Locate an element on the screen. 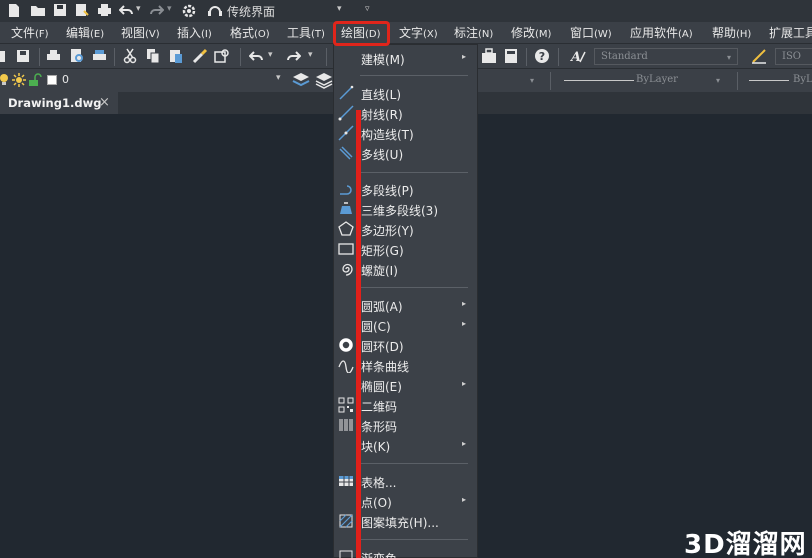  quick-access-toolbar: ▾ ▾ 传统界面 ▾ ▿ is located at coordinates (406, 11).